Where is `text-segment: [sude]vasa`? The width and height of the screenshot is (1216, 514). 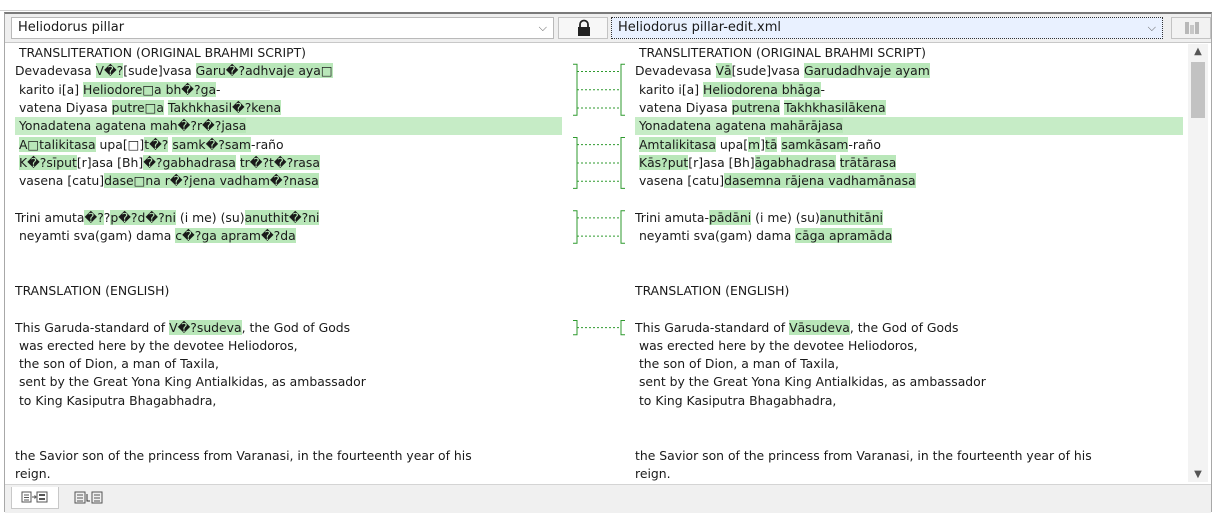 text-segment: [sude]vasa is located at coordinates (159, 71).